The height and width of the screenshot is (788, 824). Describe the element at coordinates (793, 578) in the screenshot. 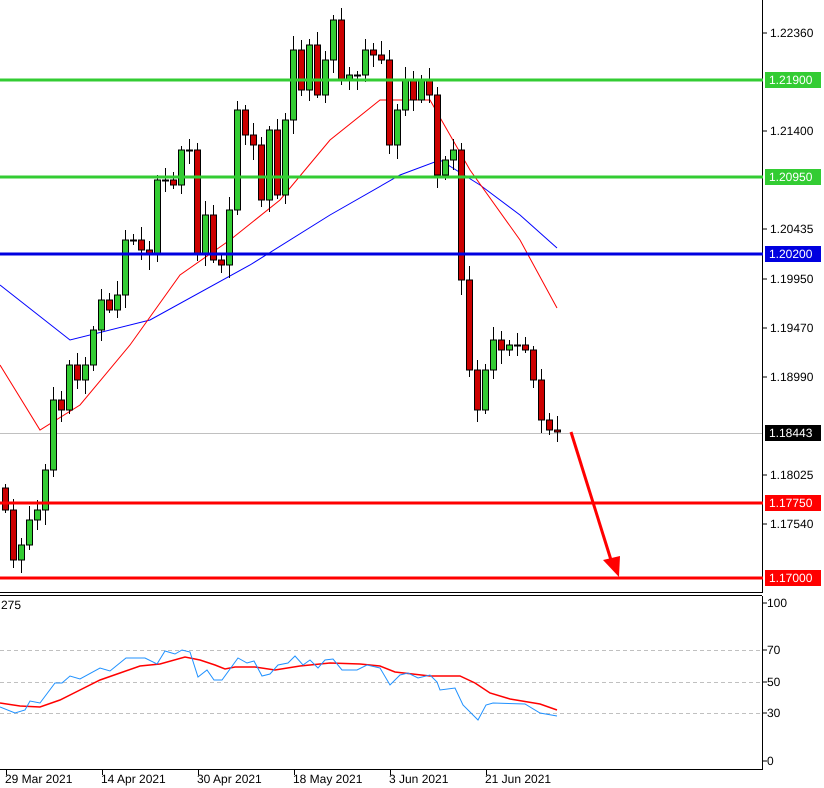

I see `price-tag: 1.17000` at that location.